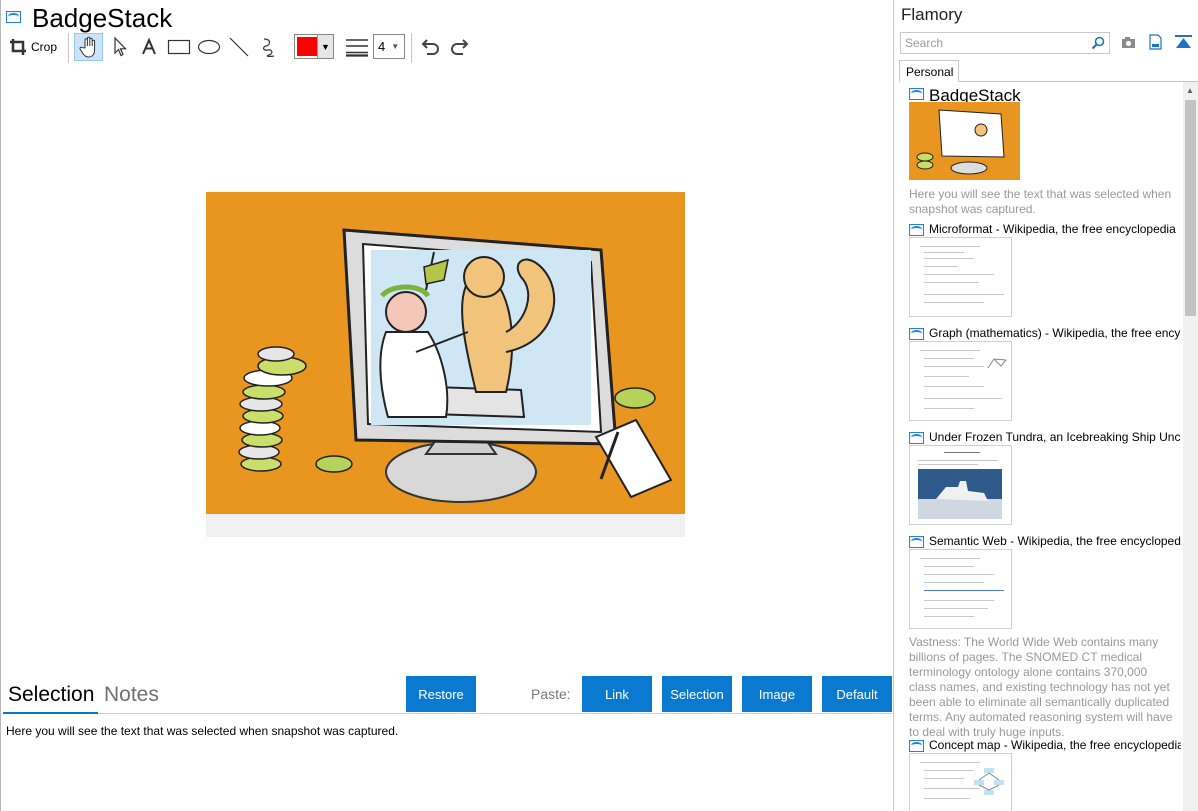 This screenshot has height=811, width=1198. I want to click on paste-link-button: Link, so click(617, 694).